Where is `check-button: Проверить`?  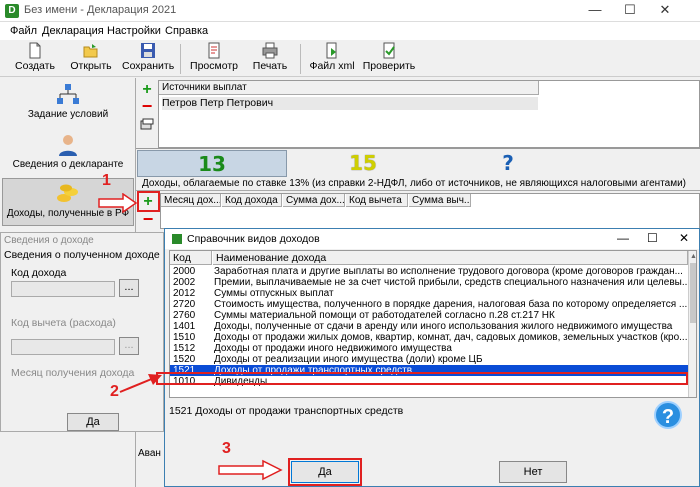
check-button: Проверить is located at coordinates (389, 59).